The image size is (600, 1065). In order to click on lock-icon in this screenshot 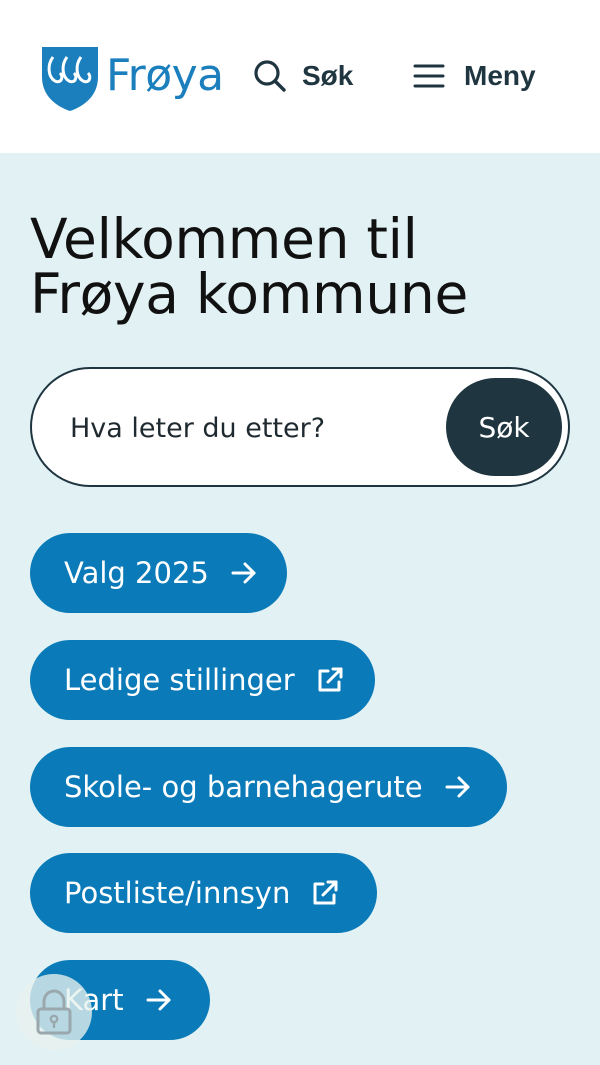, I will do `click(54, 1012)`.